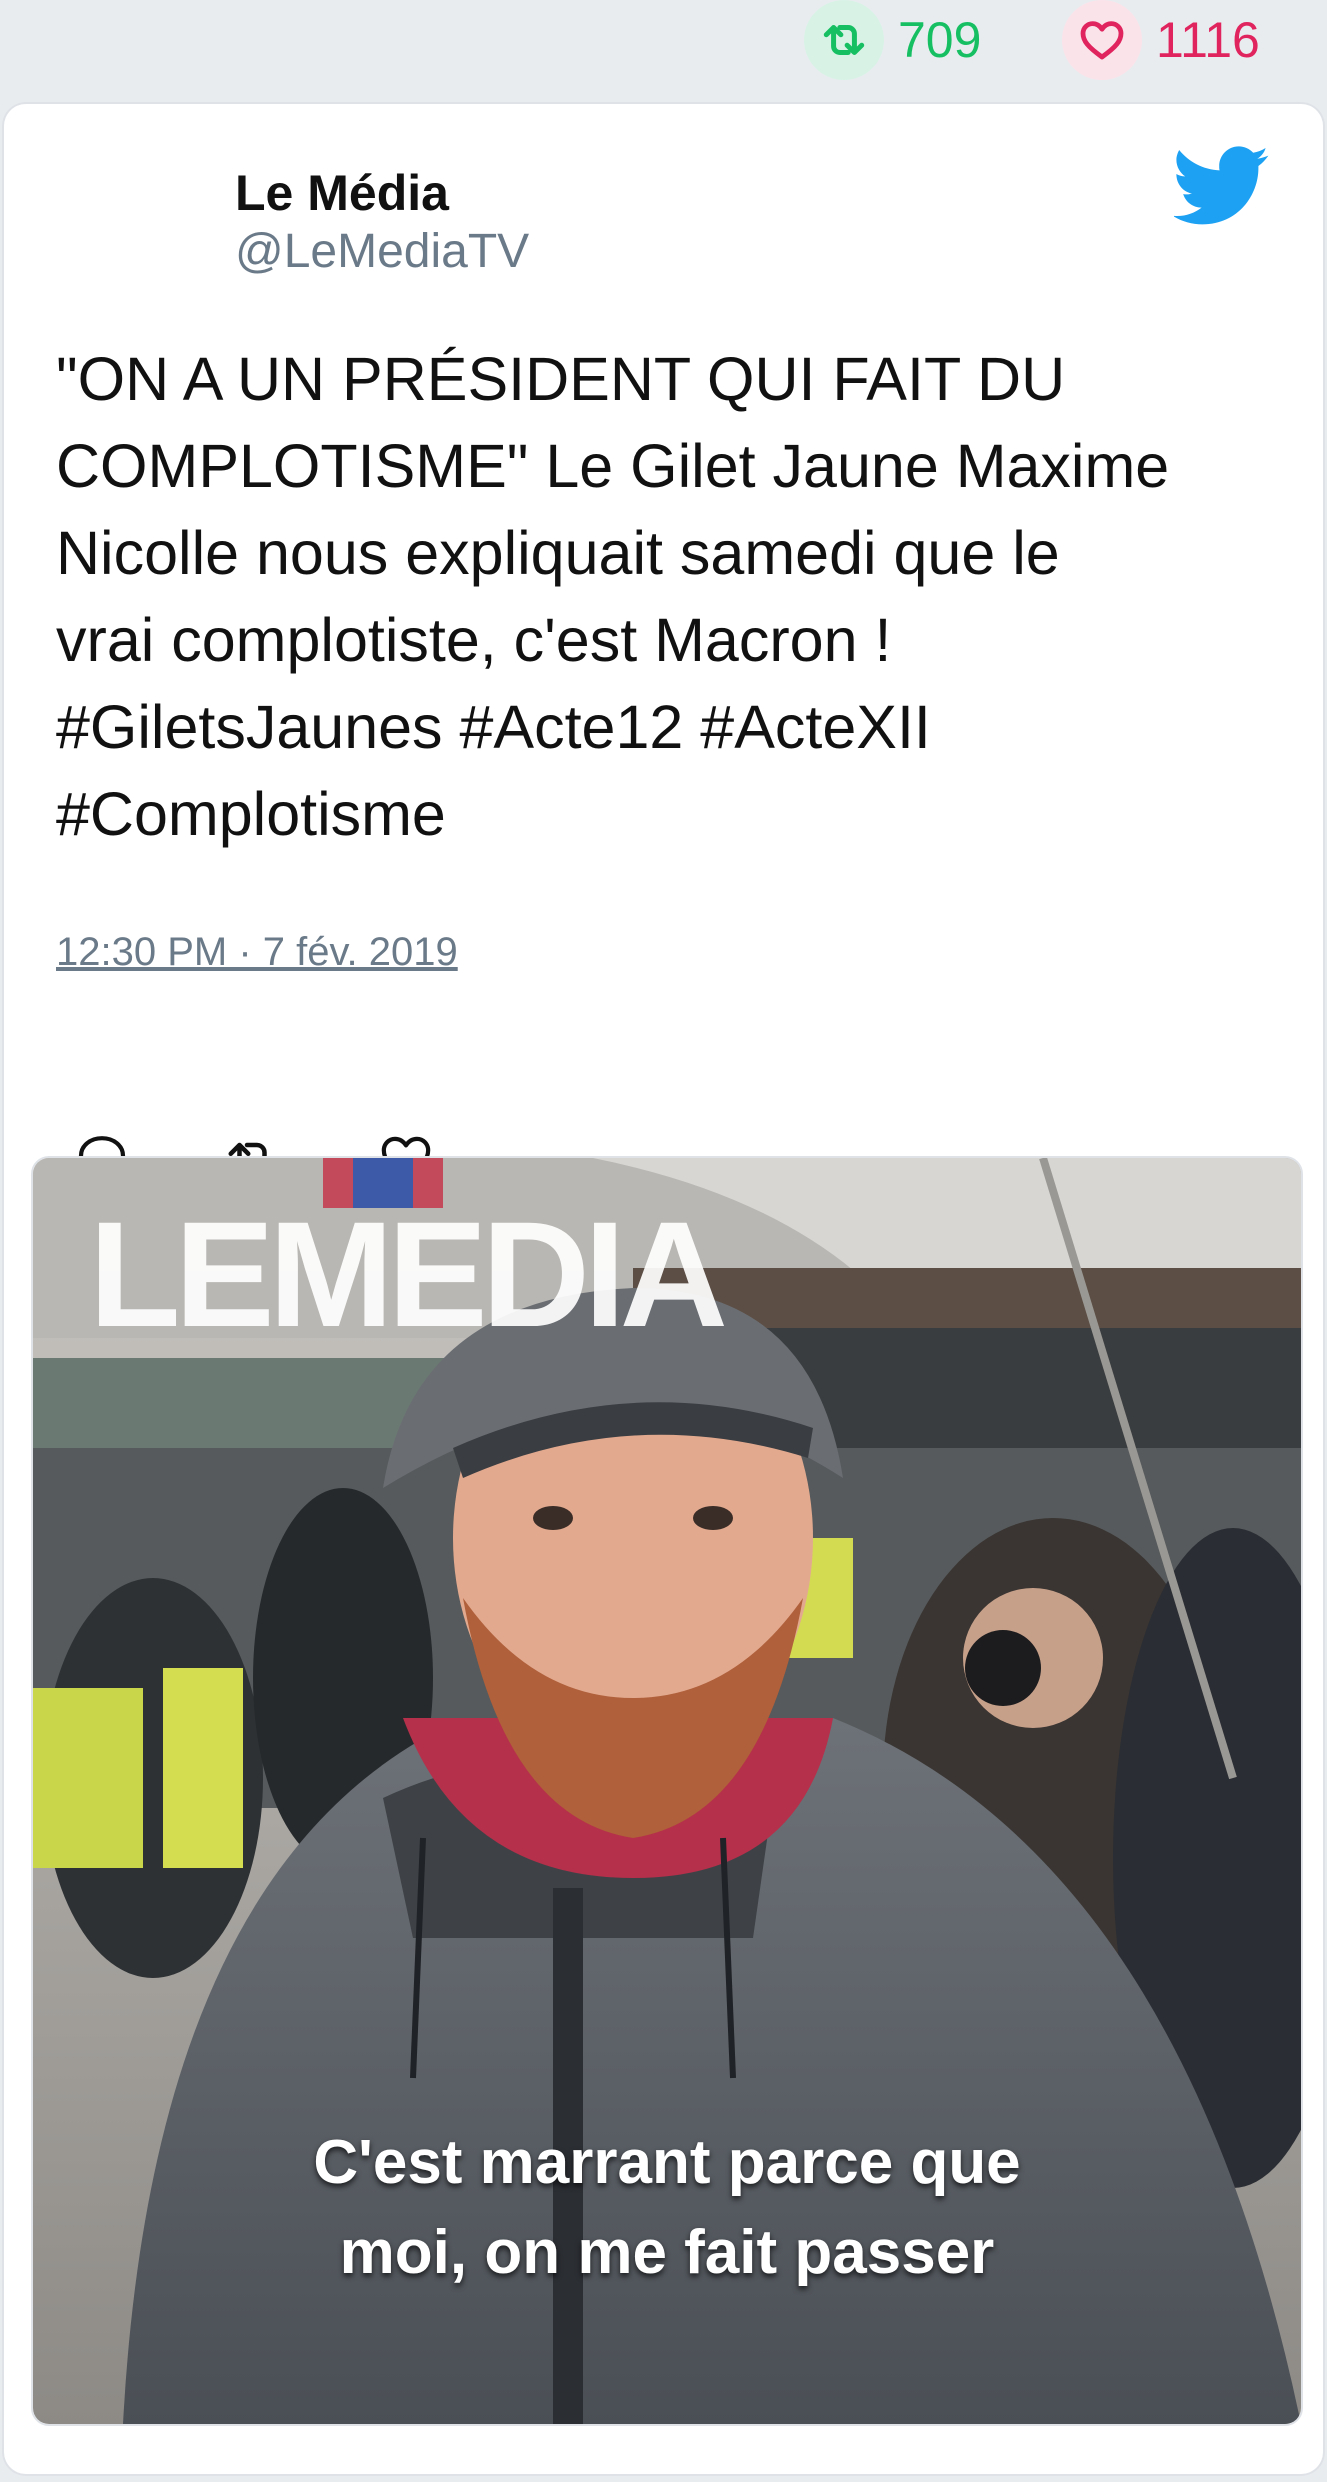 This screenshot has width=1327, height=2482. I want to click on subtitle-line-1: C'est marrant parce que, so click(667, 2162).